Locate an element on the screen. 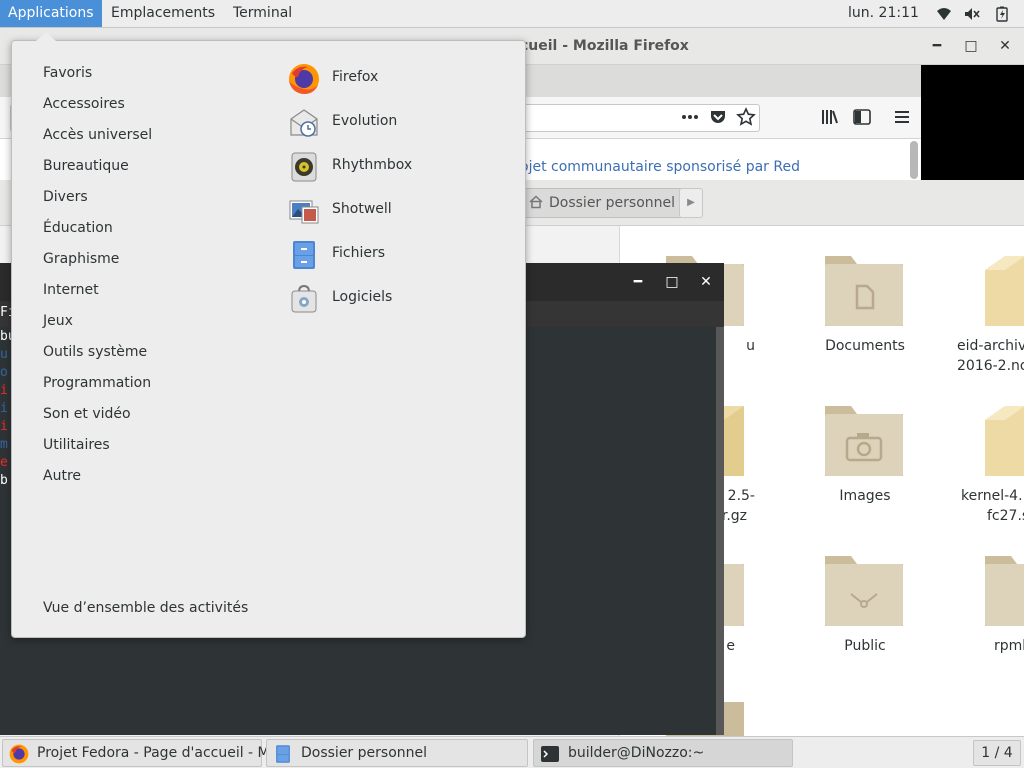  clock: lun. 21:11 is located at coordinates (883, 13).